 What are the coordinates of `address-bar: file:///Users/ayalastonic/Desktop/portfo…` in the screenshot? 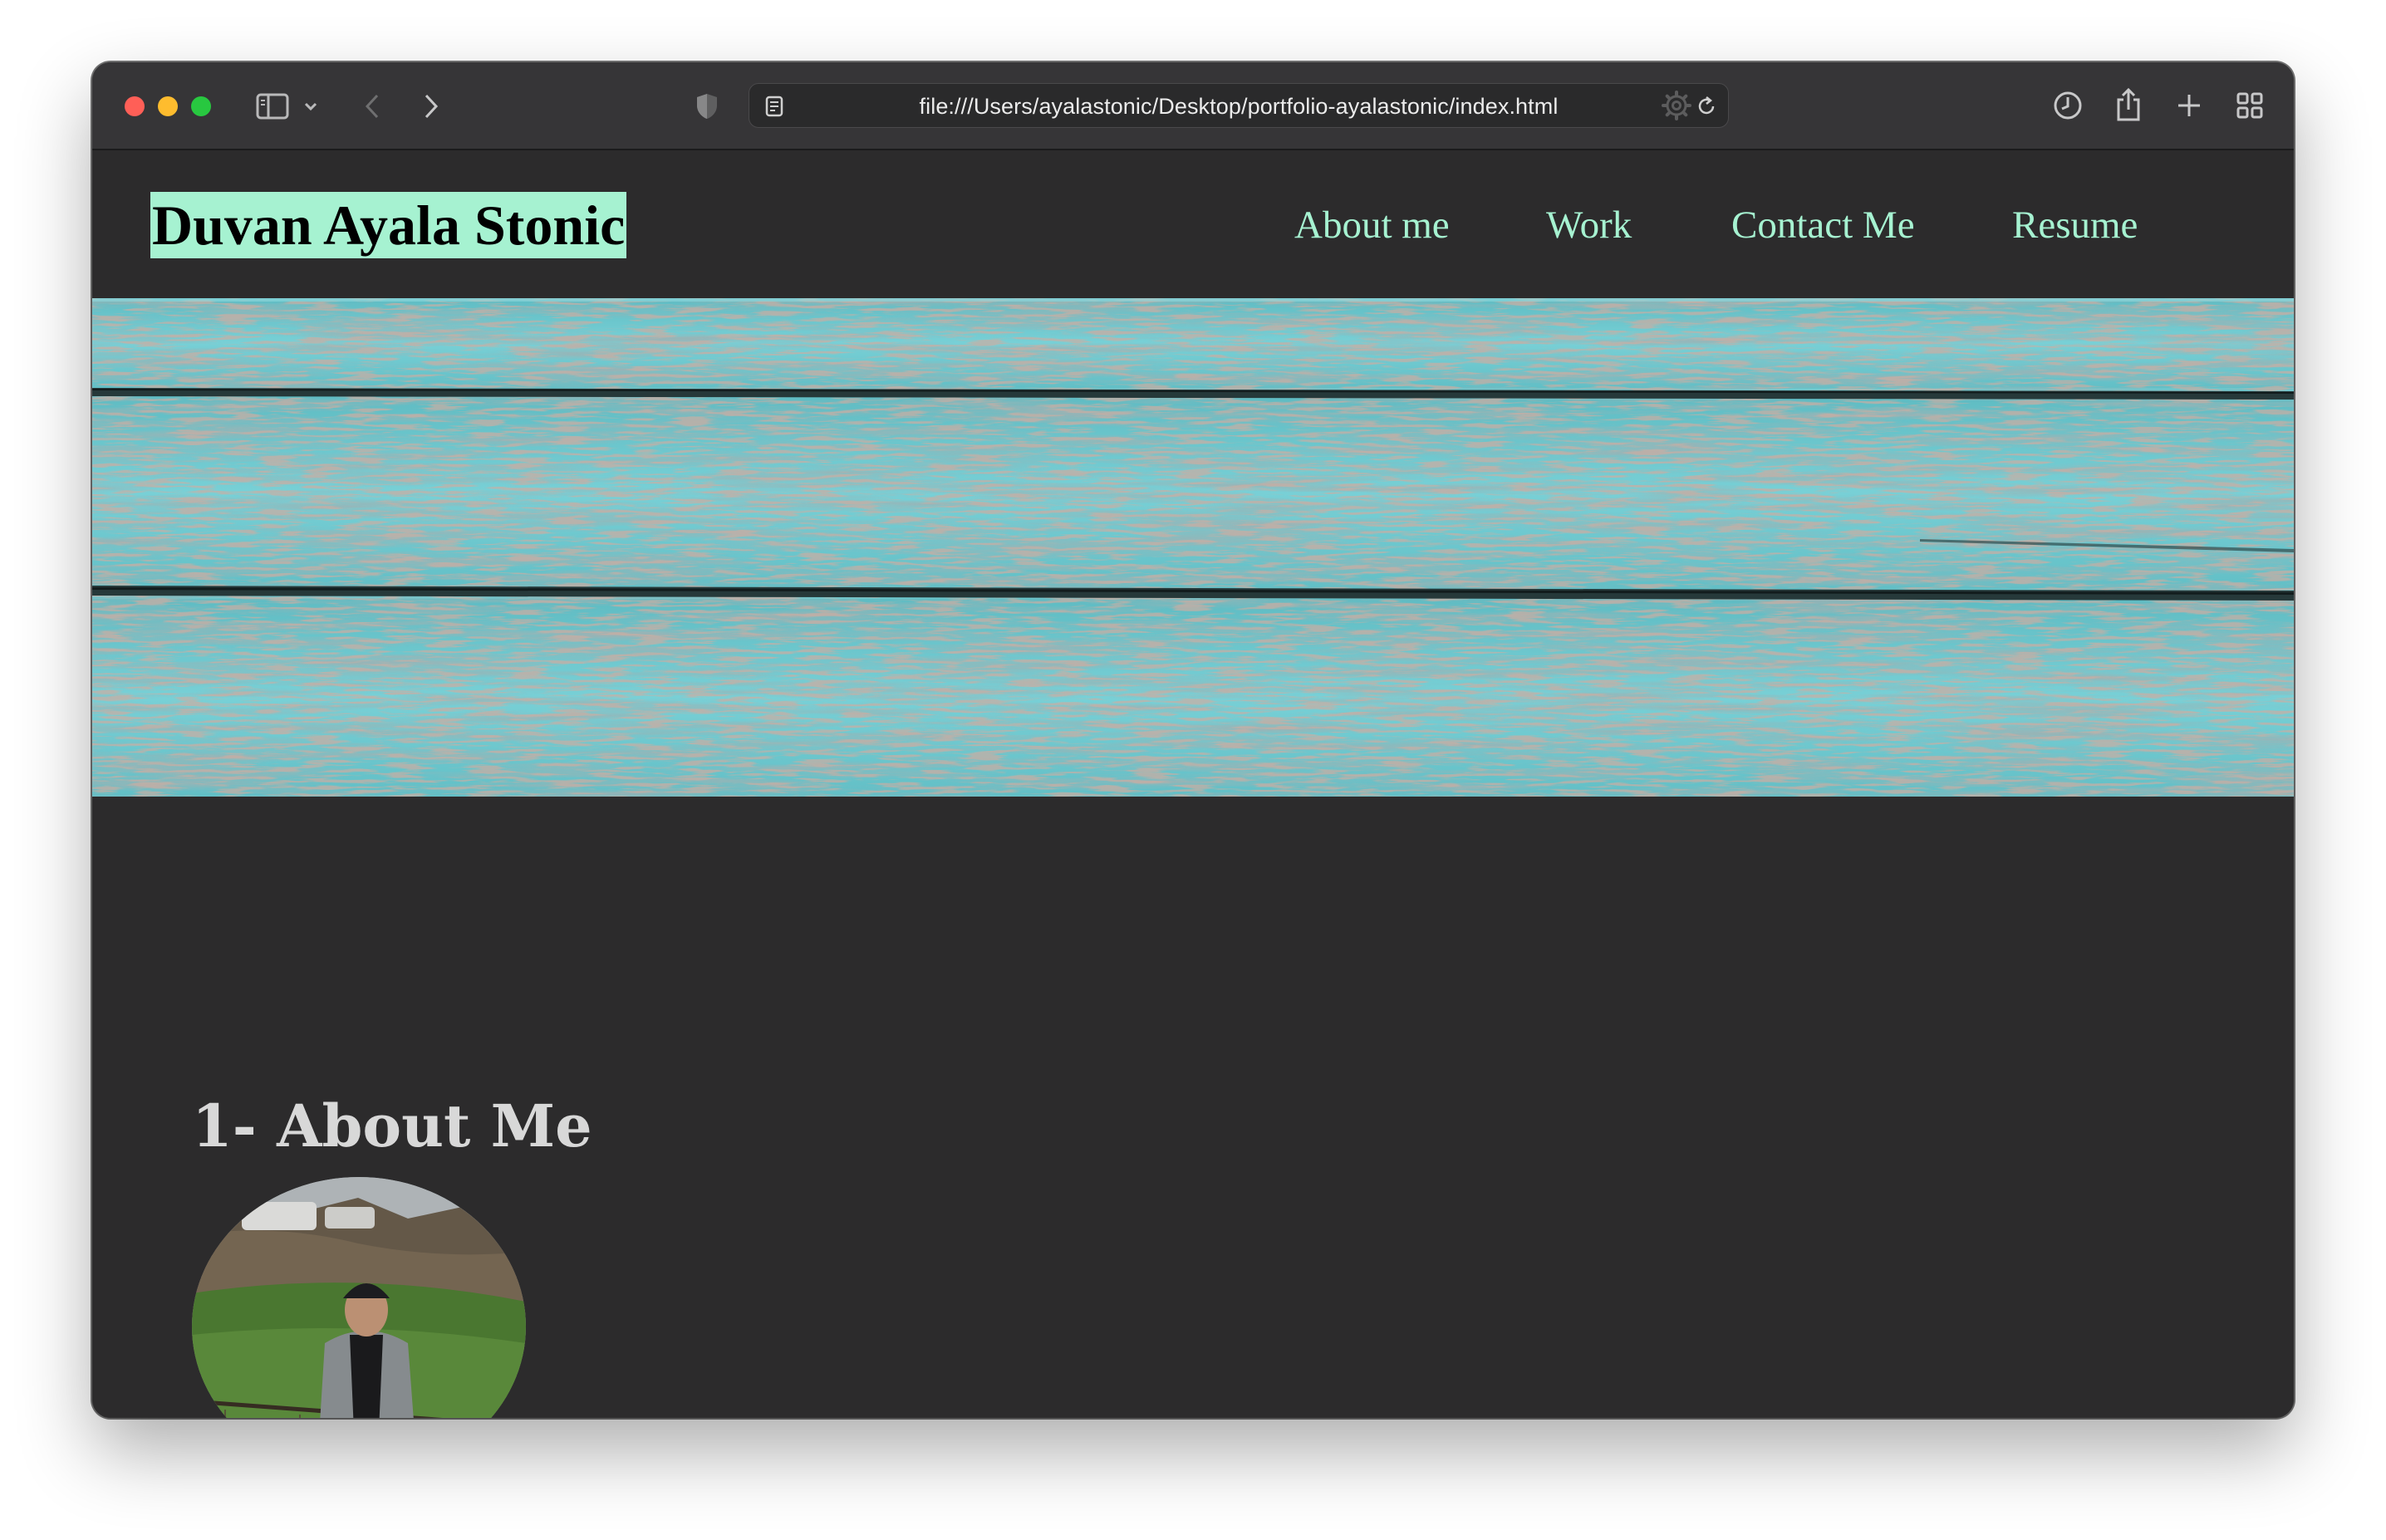 It's located at (1239, 105).